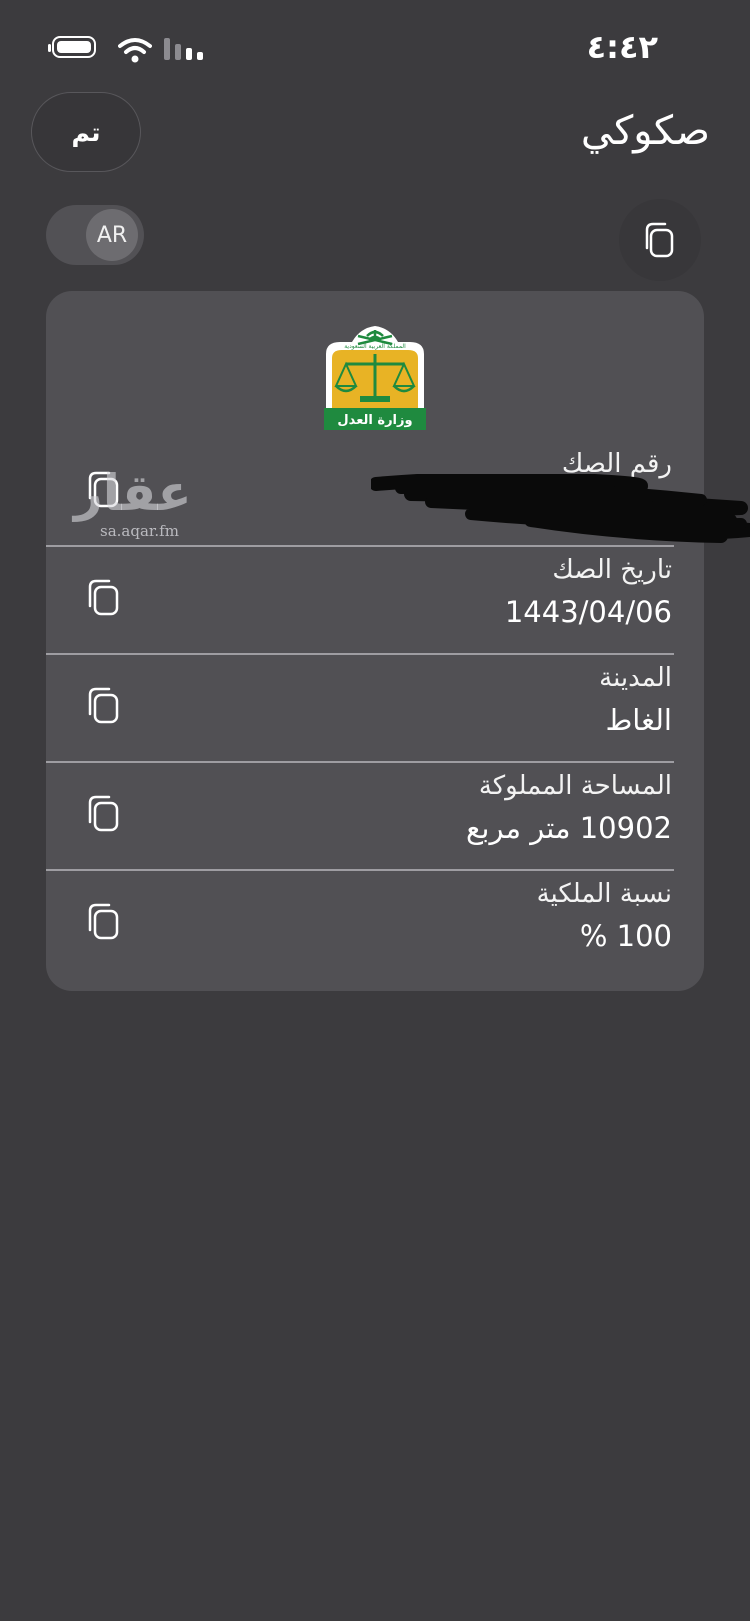 Image resolution: width=750 pixels, height=1621 pixels. Describe the element at coordinates (112, 235) in the screenshot. I see `language-toggle-knob: AR` at that location.